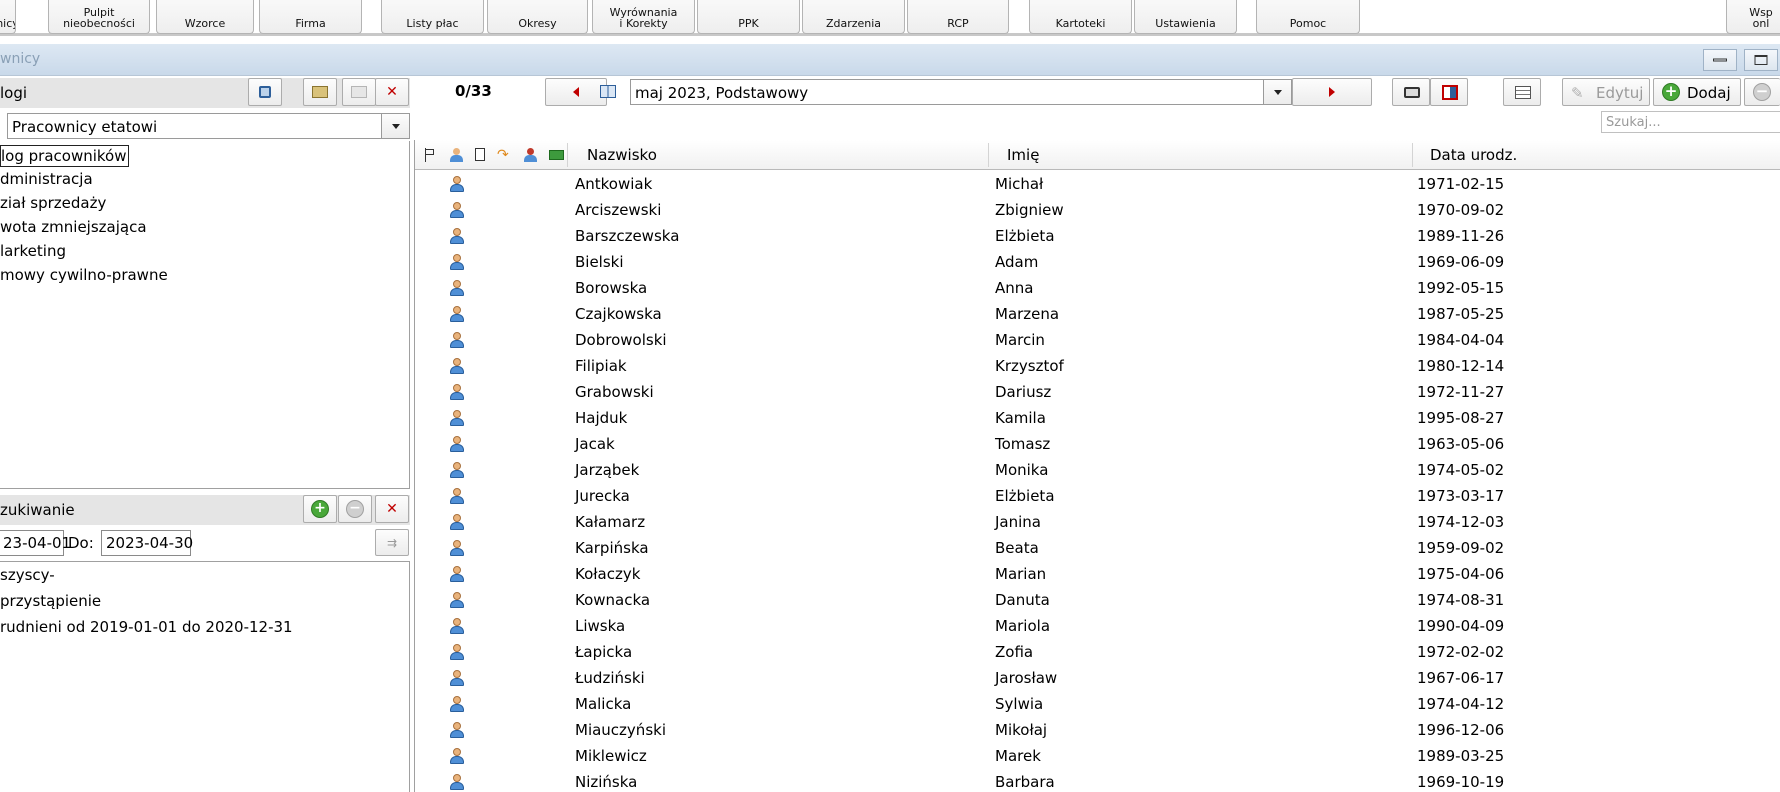 This screenshot has height=792, width=1780. What do you see at coordinates (27, 575) in the screenshot?
I see `filter-item-all: szyscy-` at bounding box center [27, 575].